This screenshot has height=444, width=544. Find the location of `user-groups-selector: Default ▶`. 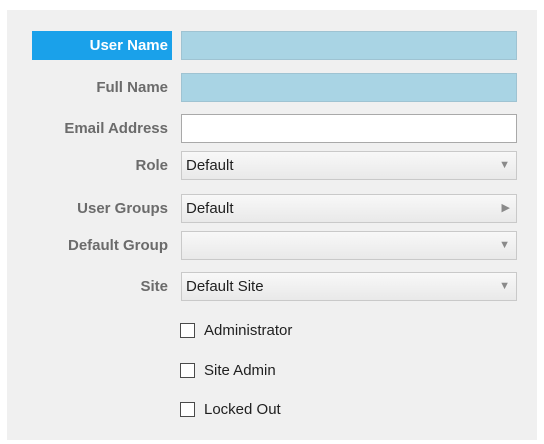

user-groups-selector: Default ▶ is located at coordinates (349, 208).